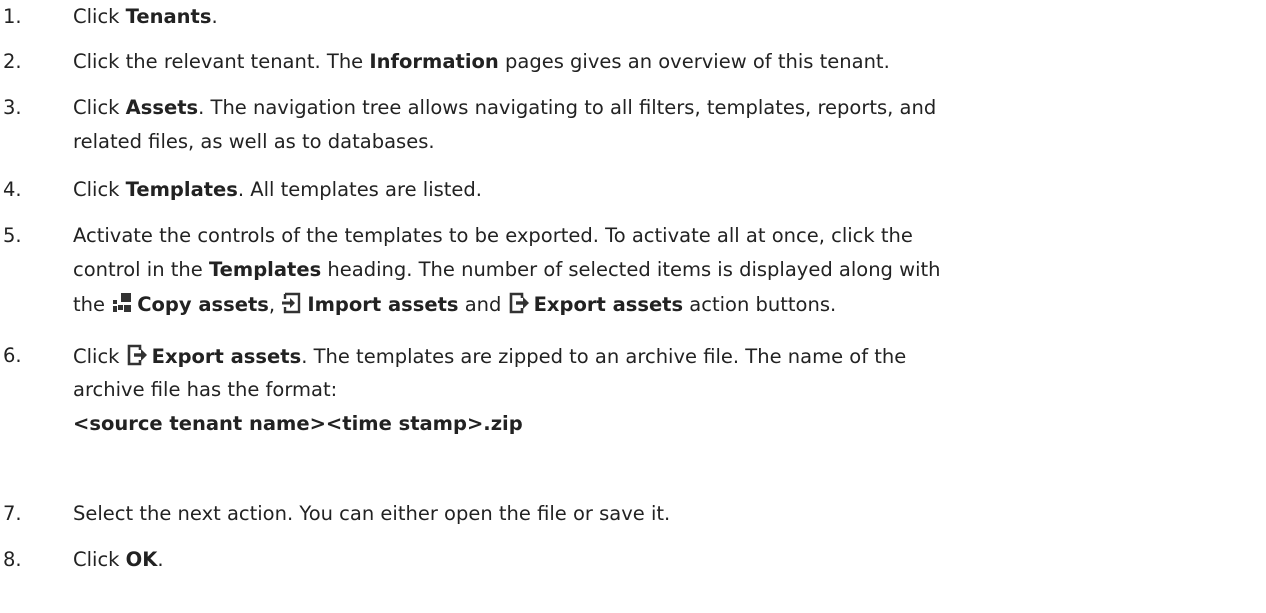 This screenshot has height=613, width=1266. I want to click on step-line: <source tenant name><time stamp>.zip, so click(298, 423).